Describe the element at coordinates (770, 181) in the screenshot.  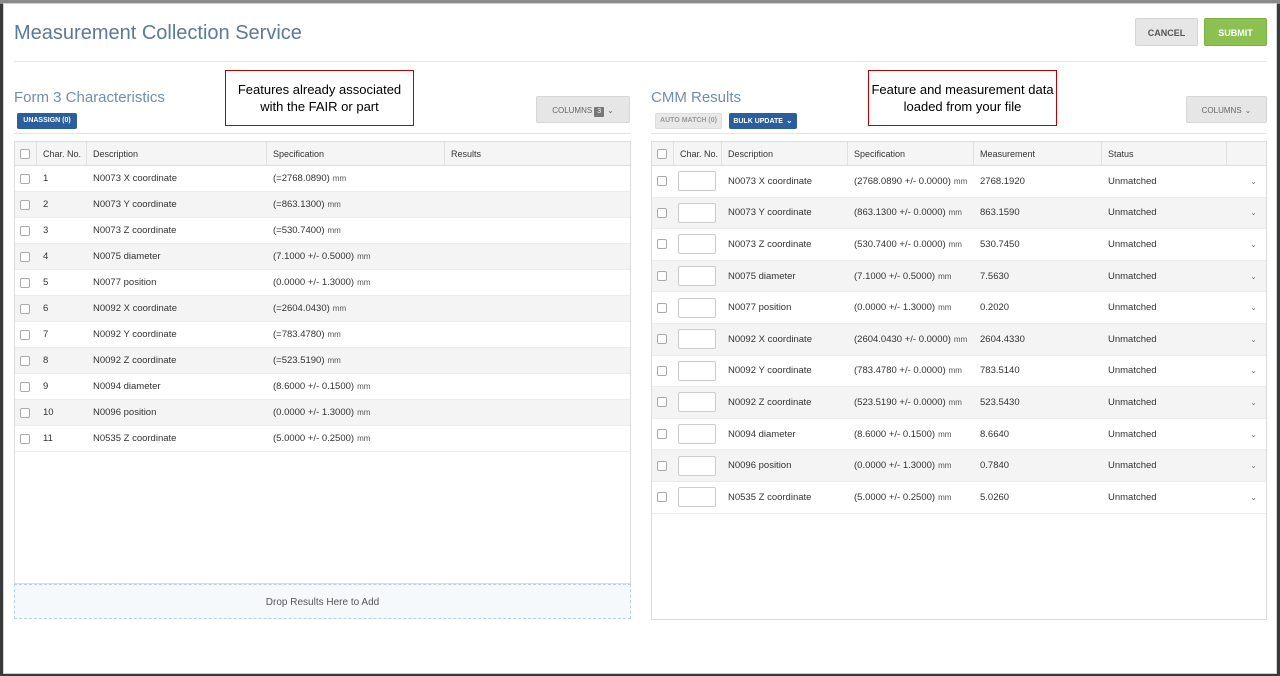
I see `row-description: N0073 X coordinate` at that location.